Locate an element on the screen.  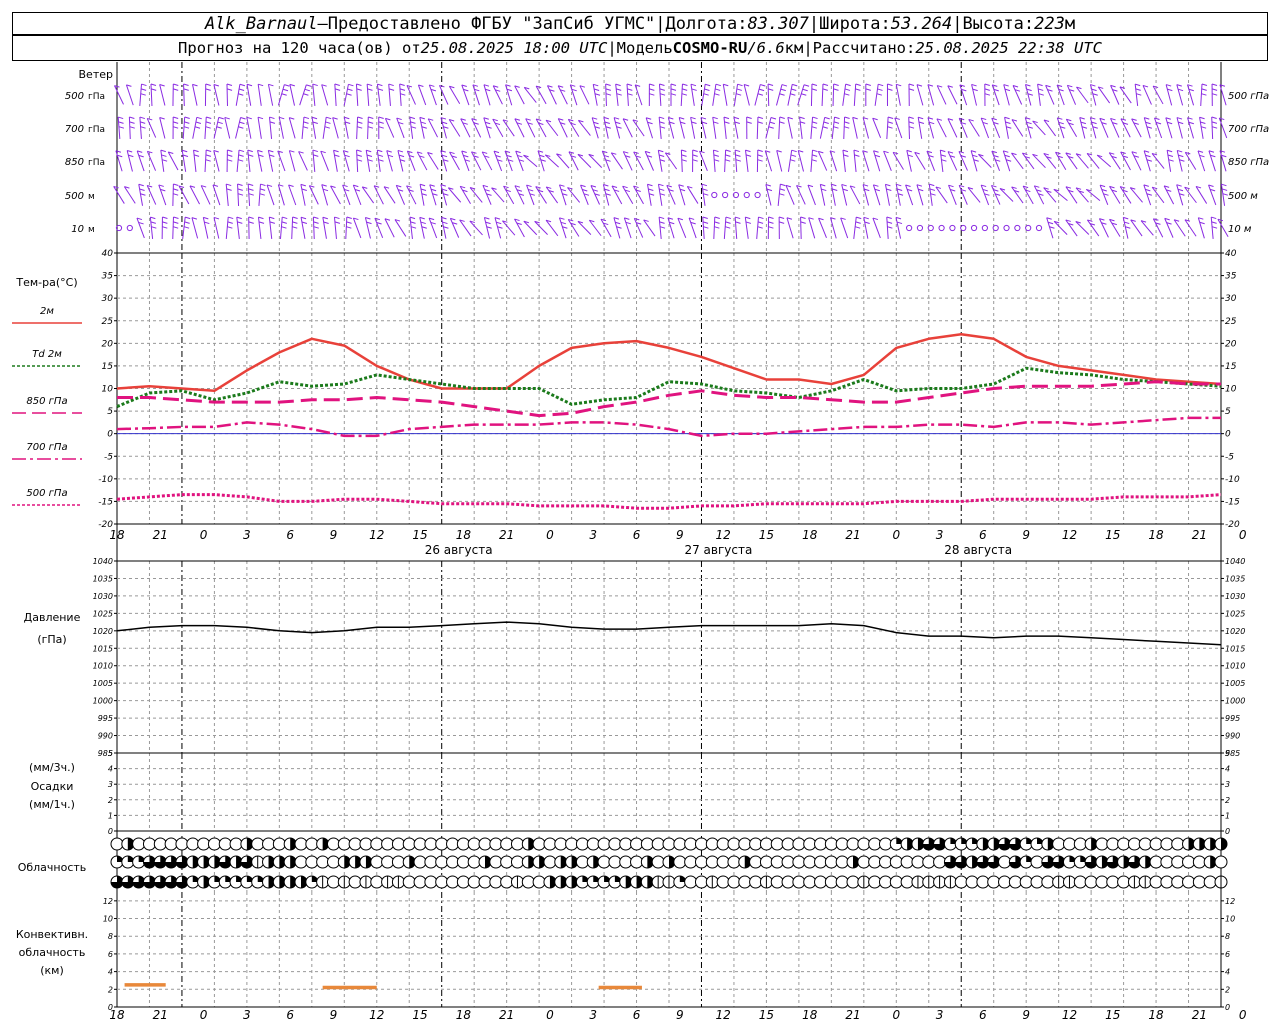
temperature-xtick: 18 is located at coordinates (464, 535).